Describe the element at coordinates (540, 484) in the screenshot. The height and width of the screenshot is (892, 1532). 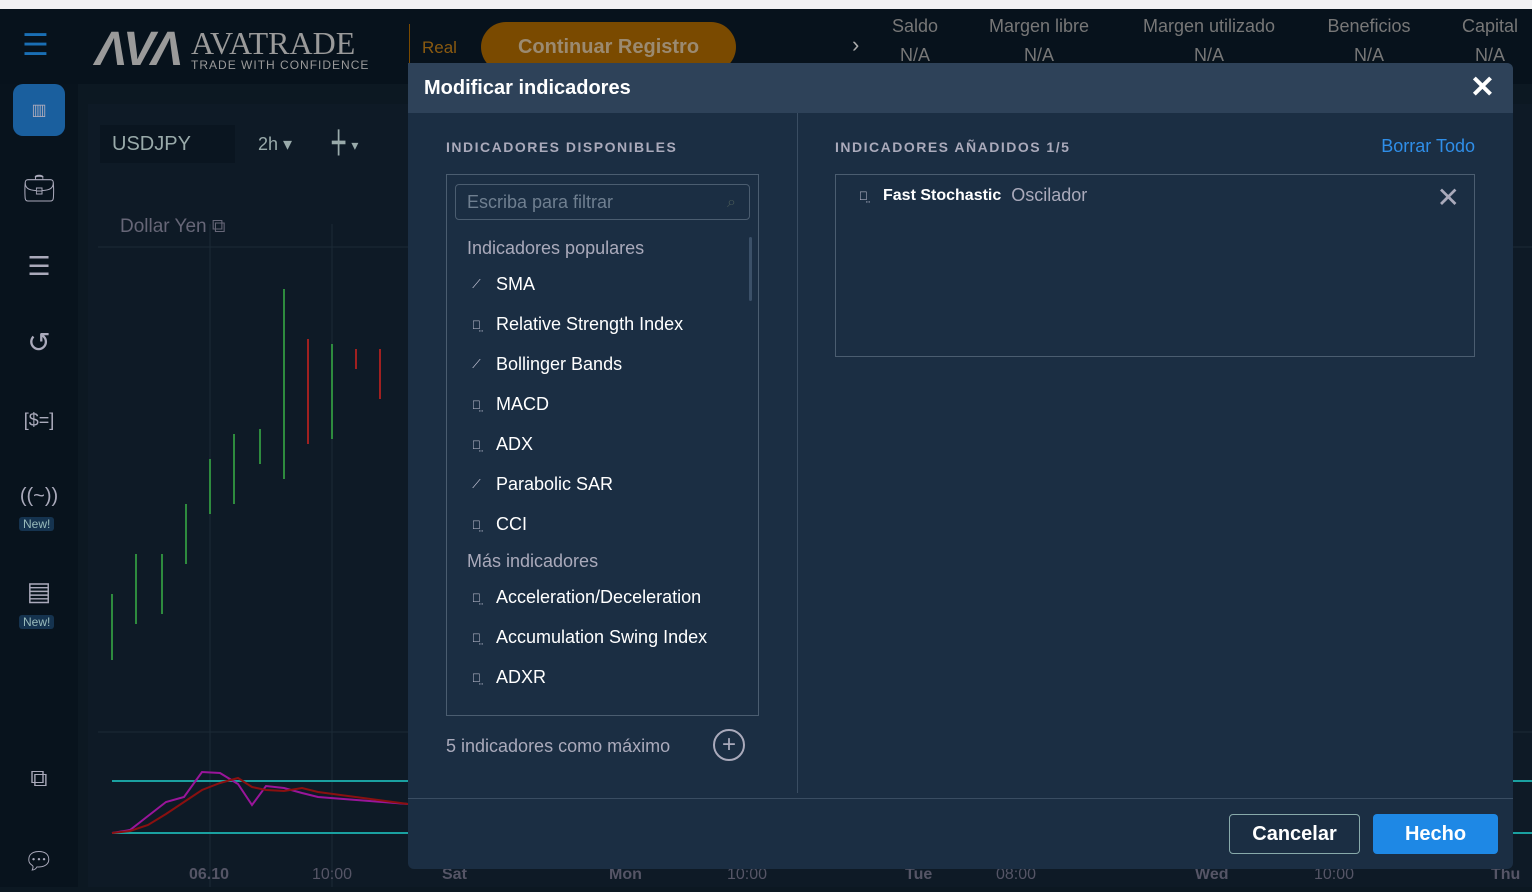
I see `indicator-item: ⟋ Parabolic SAR` at that location.